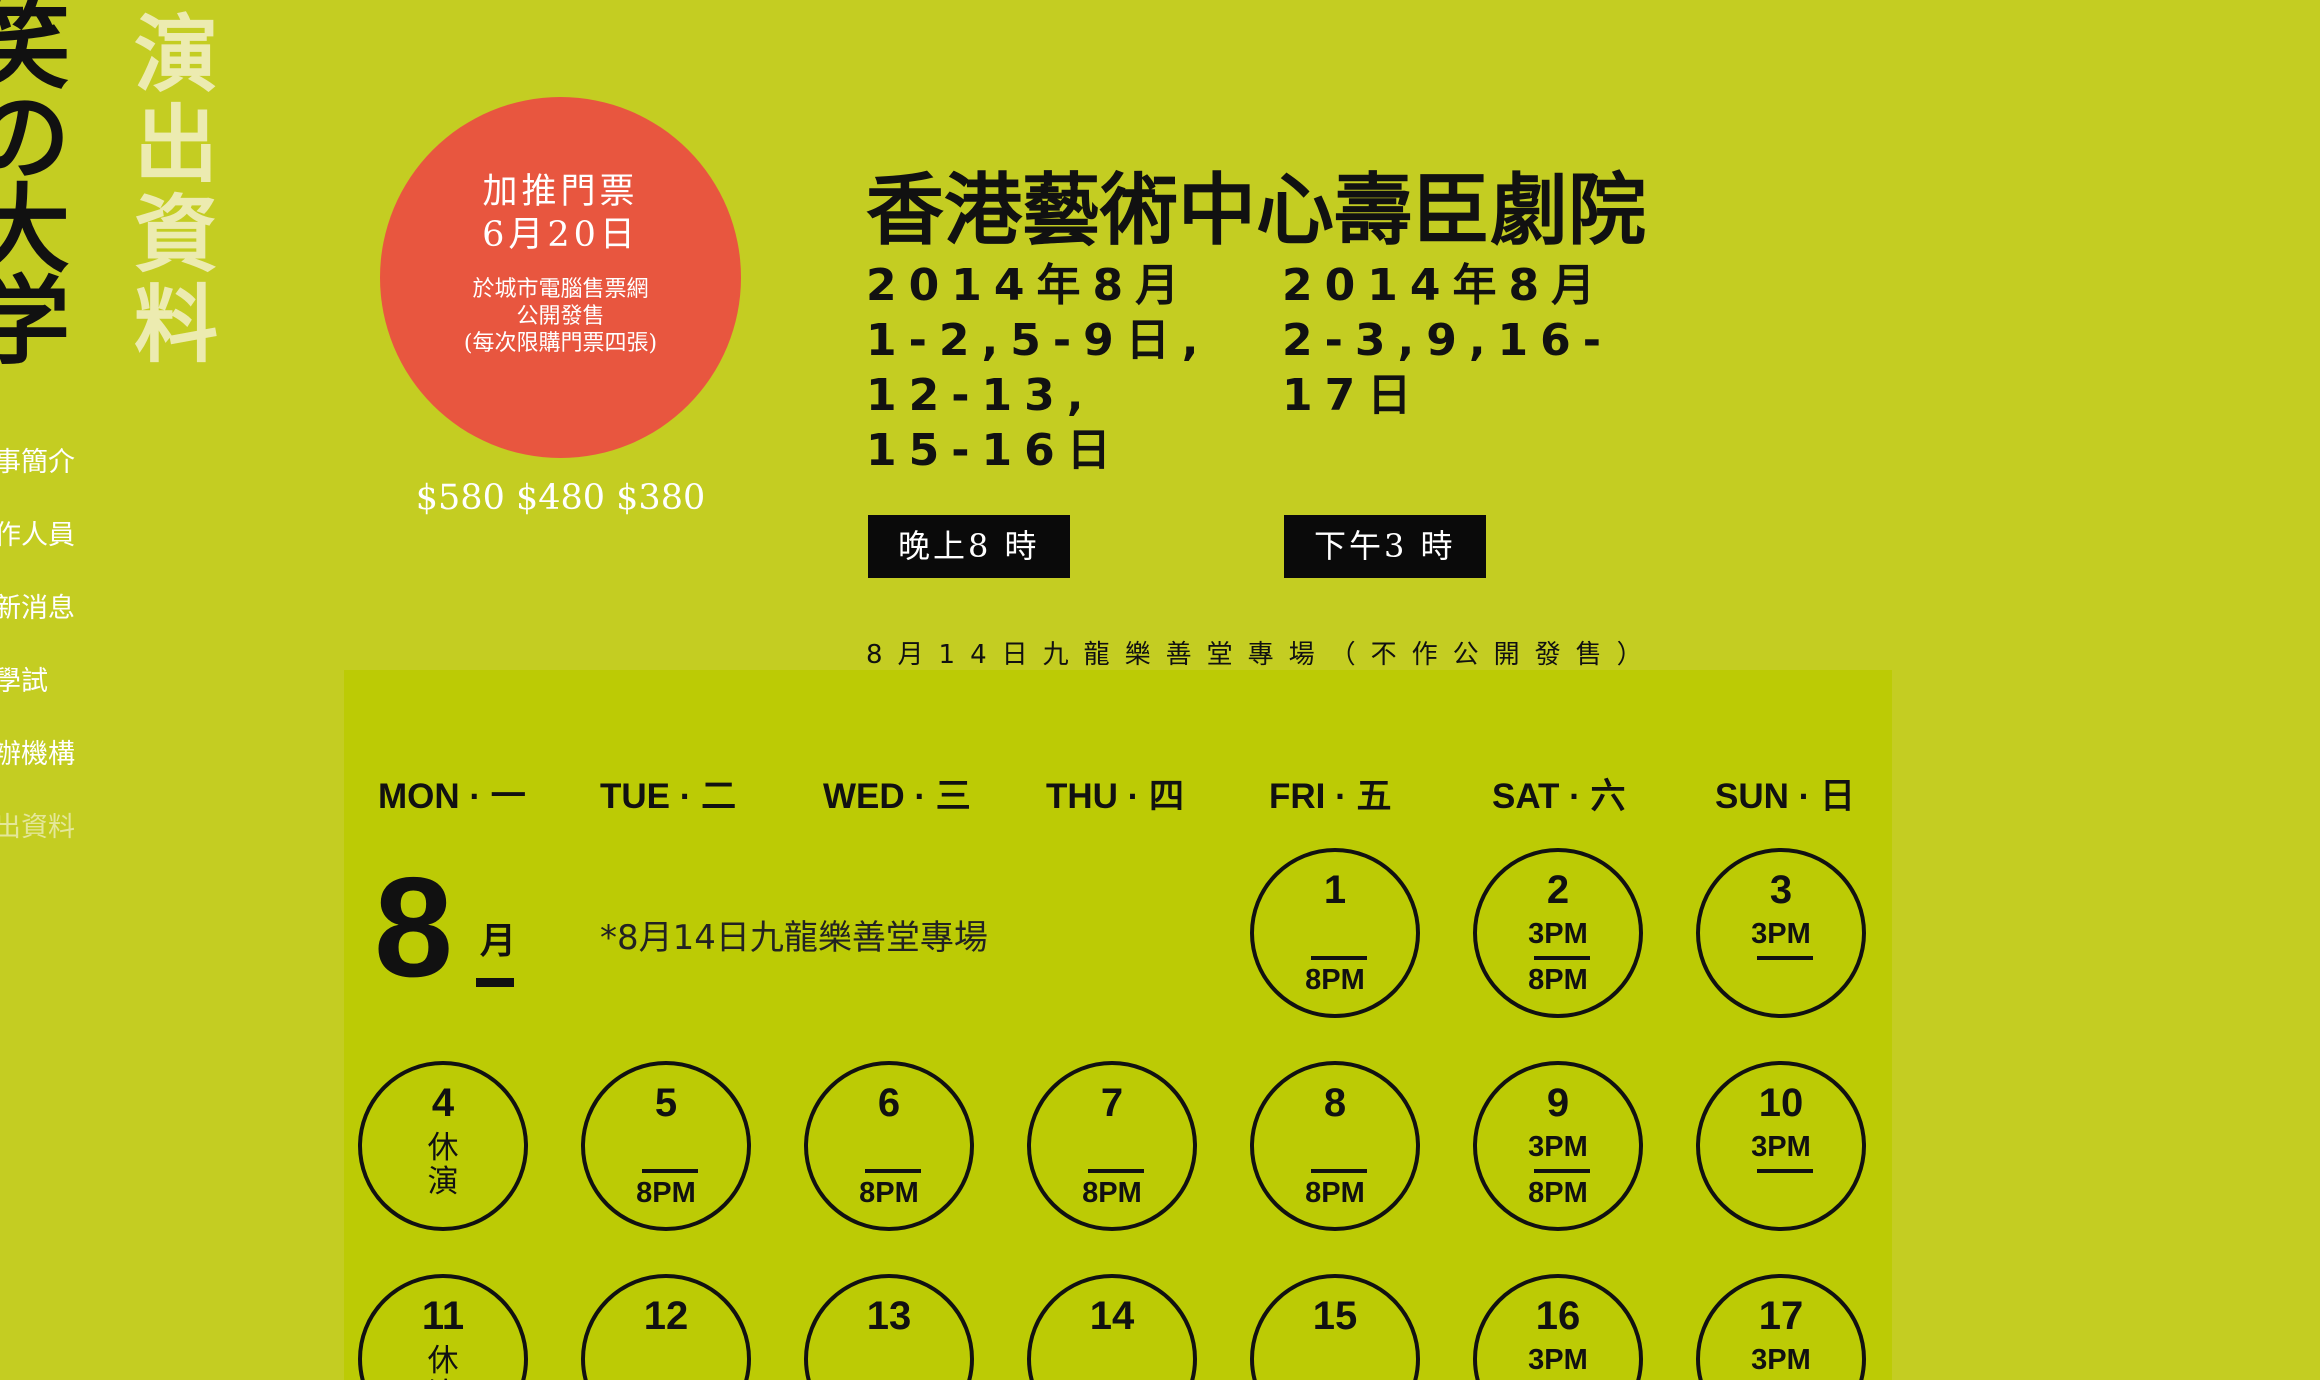  I want to click on day-circle-3: 3 3PM, so click(1781, 933).